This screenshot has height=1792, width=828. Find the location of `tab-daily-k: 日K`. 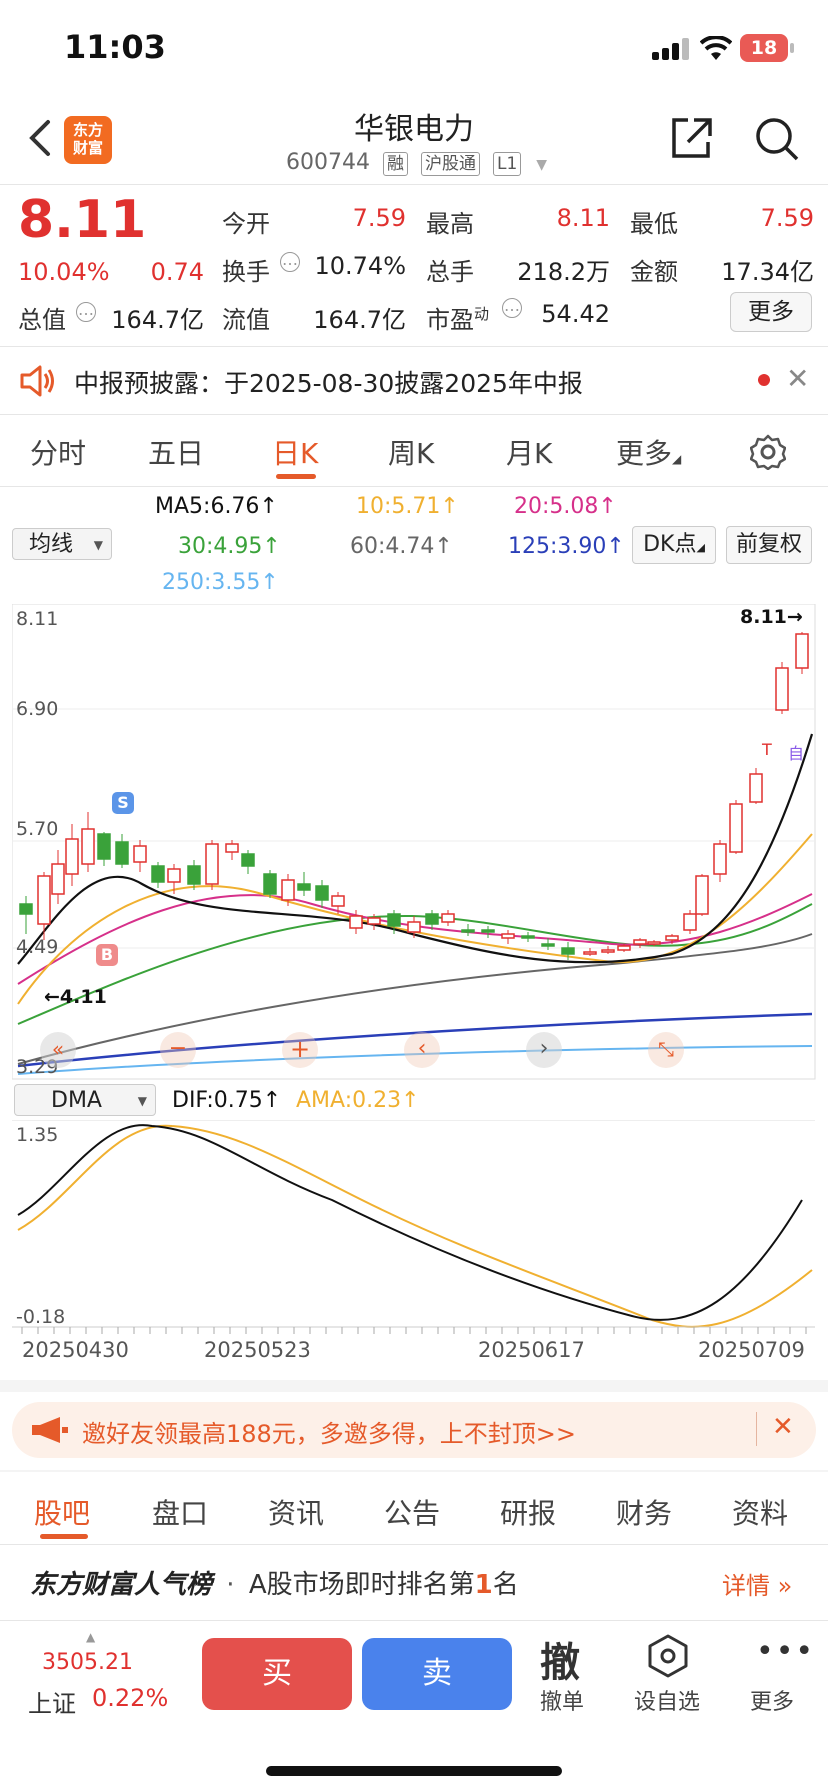

tab-daily-k: 日K is located at coordinates (295, 452).